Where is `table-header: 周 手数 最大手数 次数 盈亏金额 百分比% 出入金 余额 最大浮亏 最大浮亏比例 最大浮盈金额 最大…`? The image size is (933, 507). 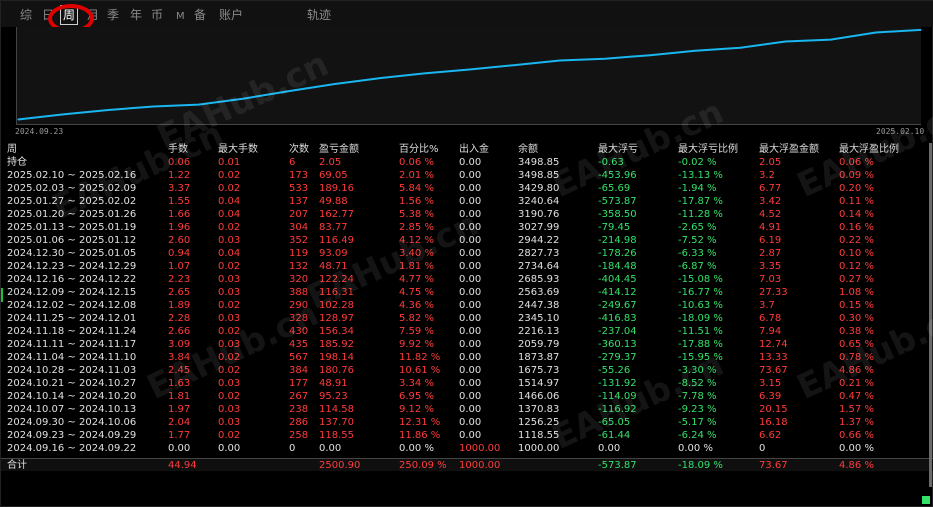 table-header: 周 手数 最大手数 次数 盈亏金额 百分比% 出入金 余额 最大浮亏 最大浮亏比例 最大浮盈金额 最大… is located at coordinates (467, 149).